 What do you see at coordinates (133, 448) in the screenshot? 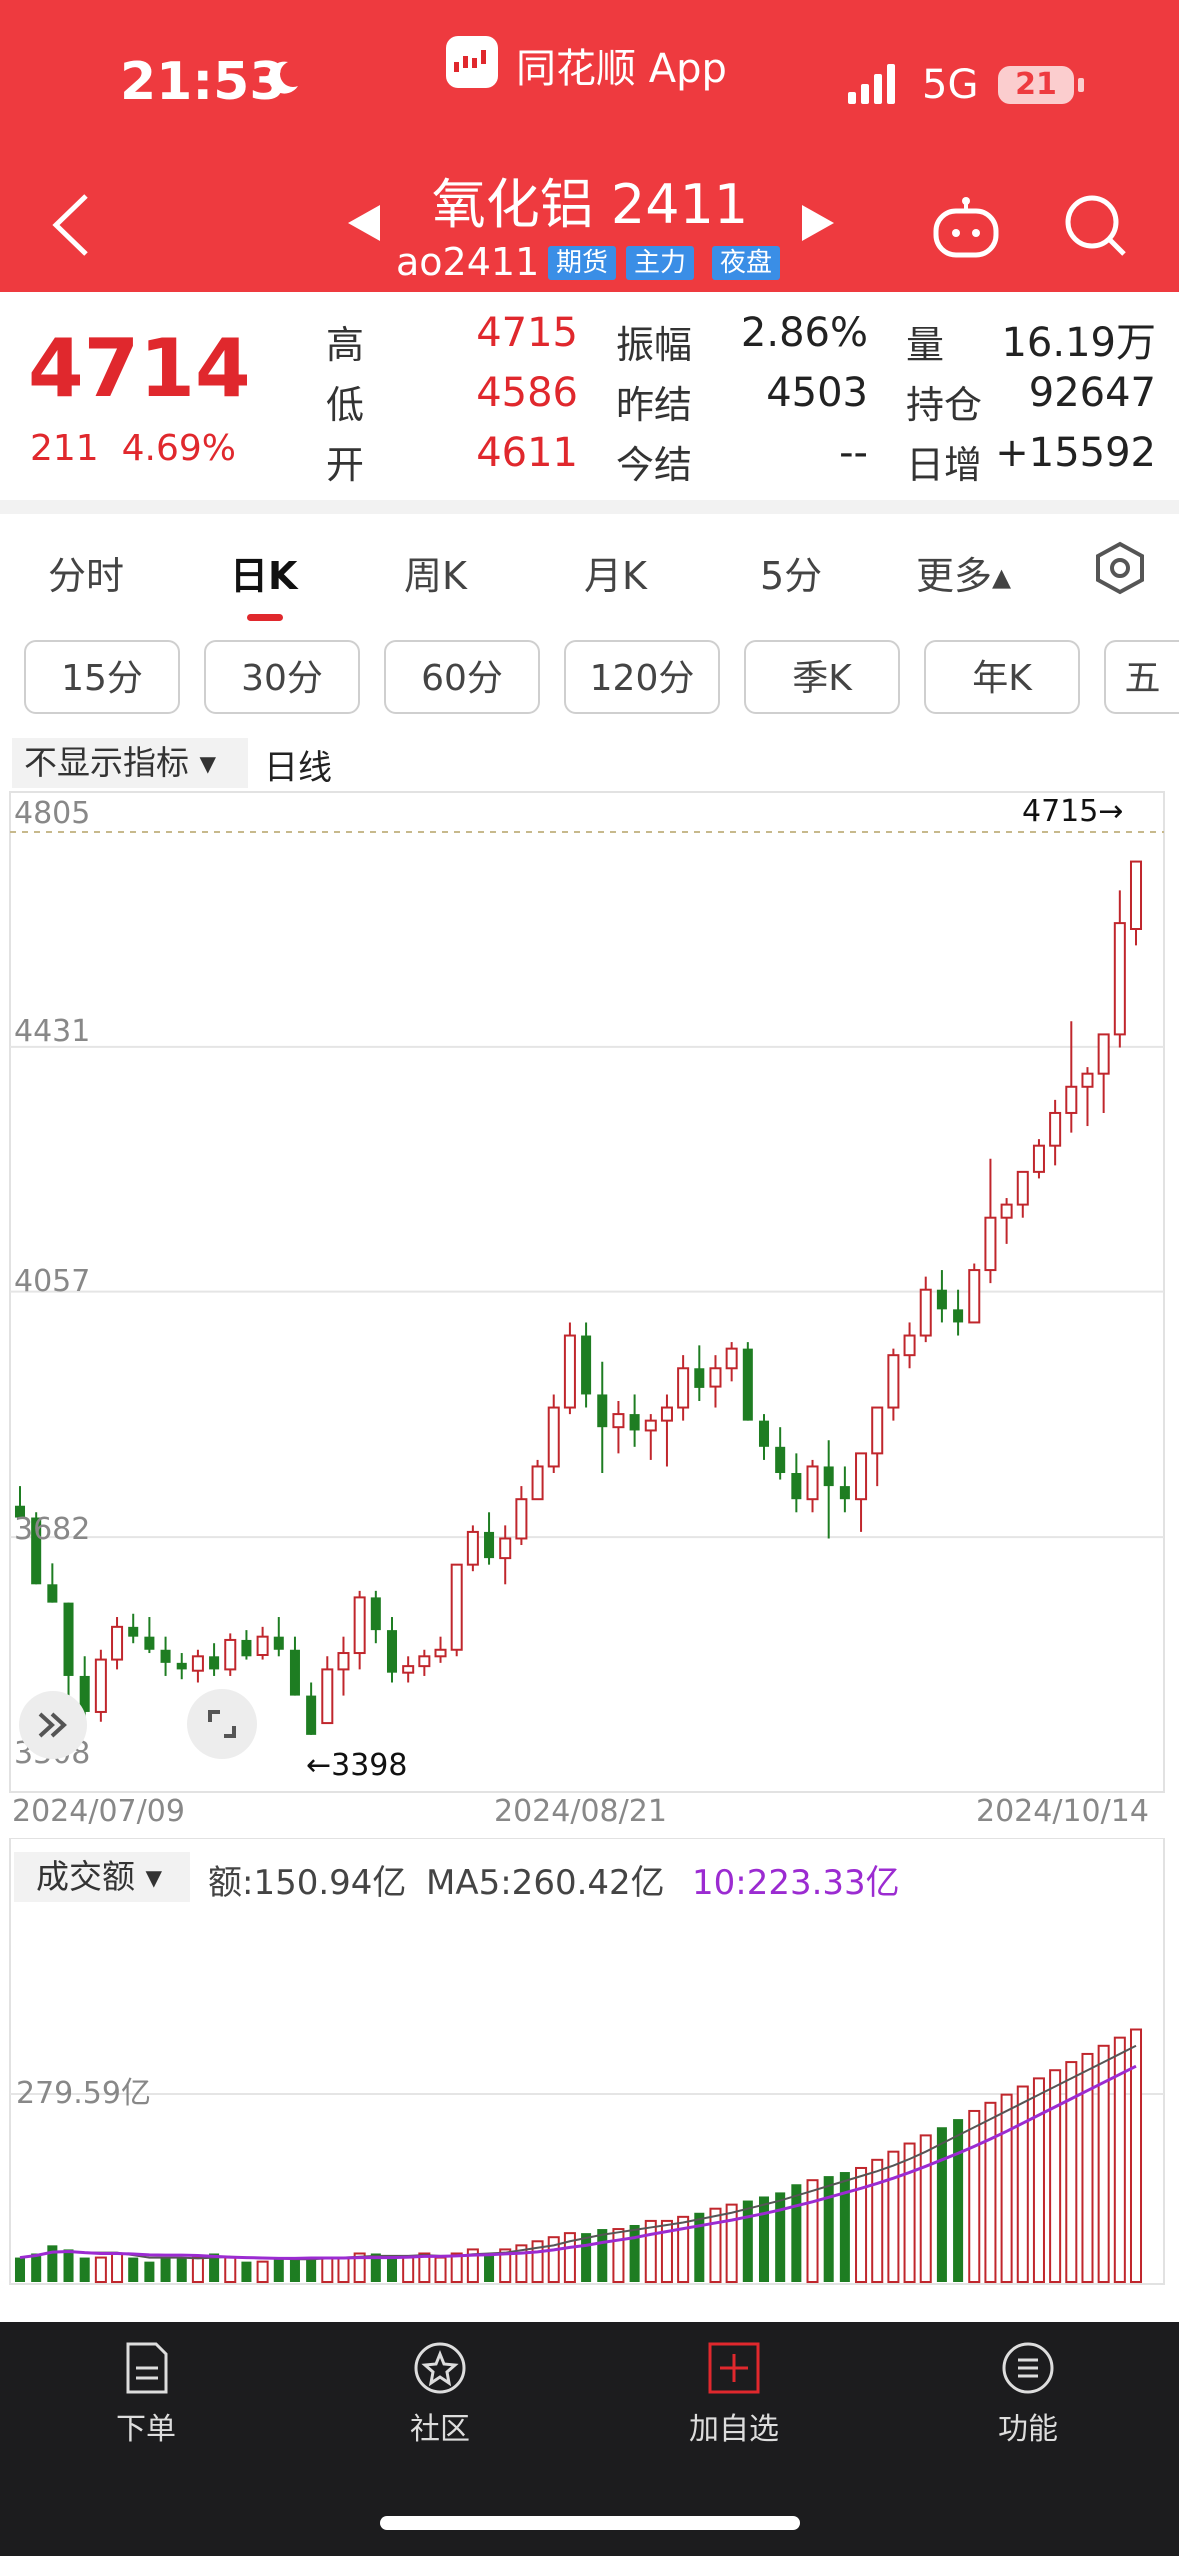
I see `price-change: 211 4.69%` at bounding box center [133, 448].